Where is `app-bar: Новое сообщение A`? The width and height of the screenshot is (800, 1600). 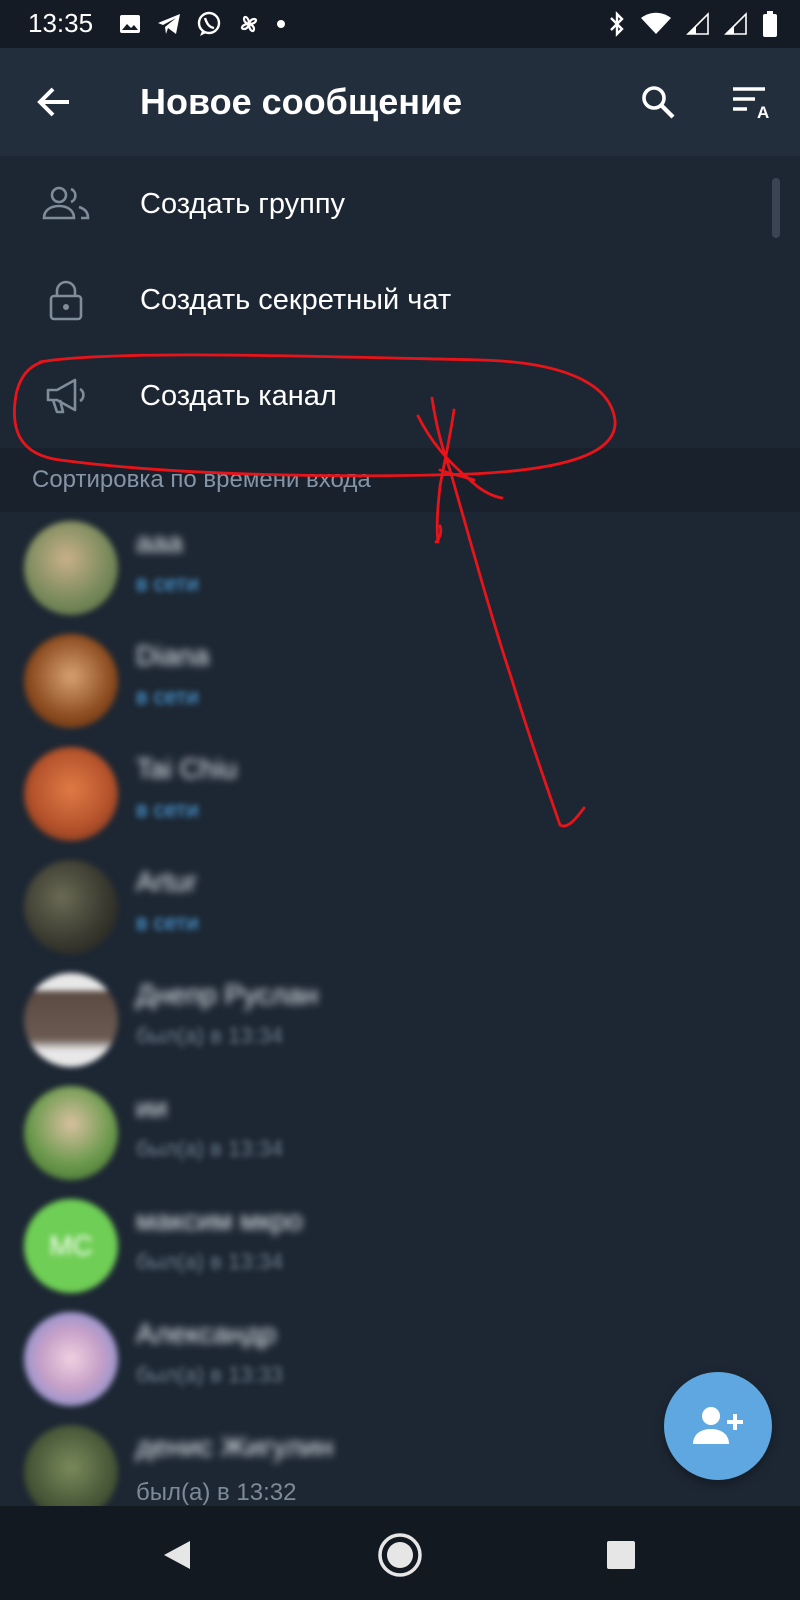 app-bar: Новое сообщение A is located at coordinates (400, 102).